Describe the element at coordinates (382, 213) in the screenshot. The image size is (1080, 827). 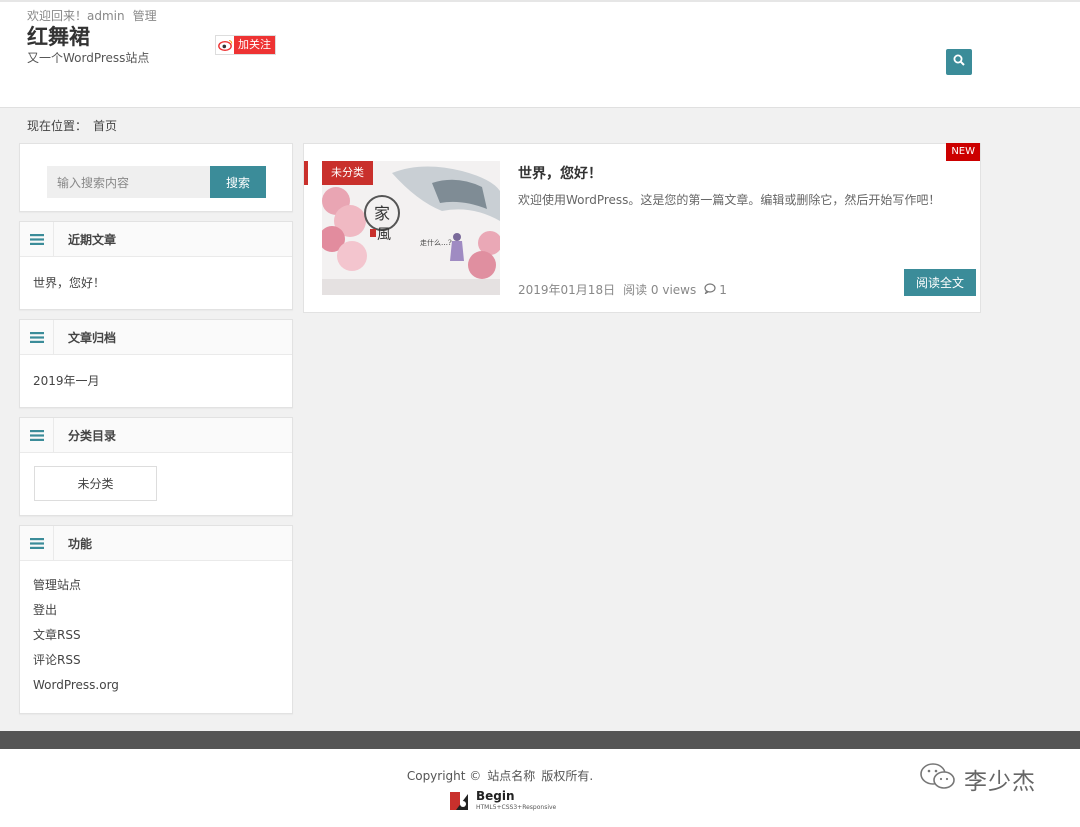
I see `svg-text: 家` at that location.